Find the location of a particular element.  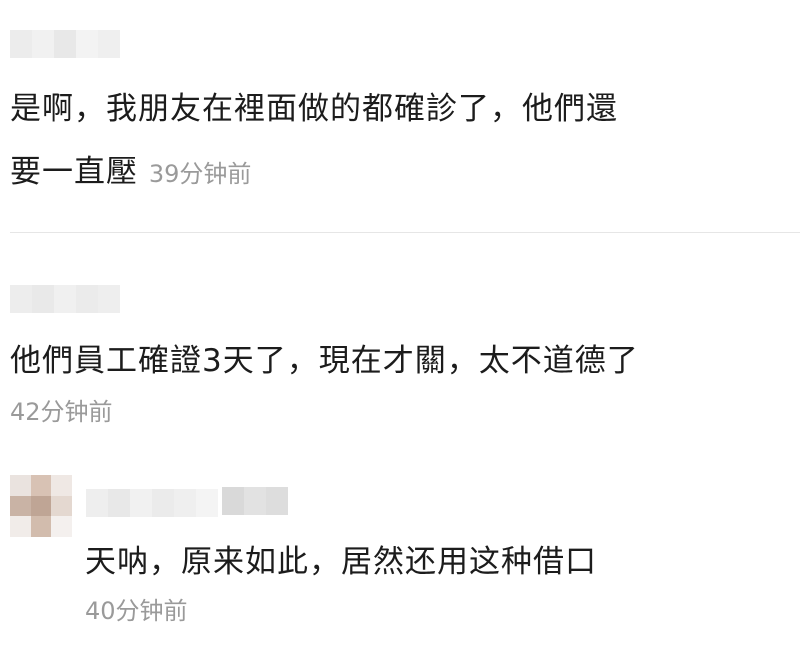

comment-timestamp: 39分钟前 is located at coordinates (200, 174).